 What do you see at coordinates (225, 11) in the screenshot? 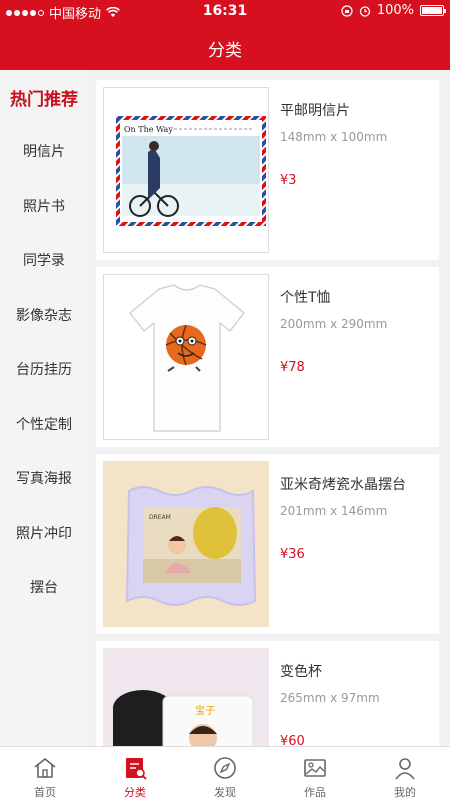
I see `status-bar: 中国移动 16:31 100%` at bounding box center [225, 11].